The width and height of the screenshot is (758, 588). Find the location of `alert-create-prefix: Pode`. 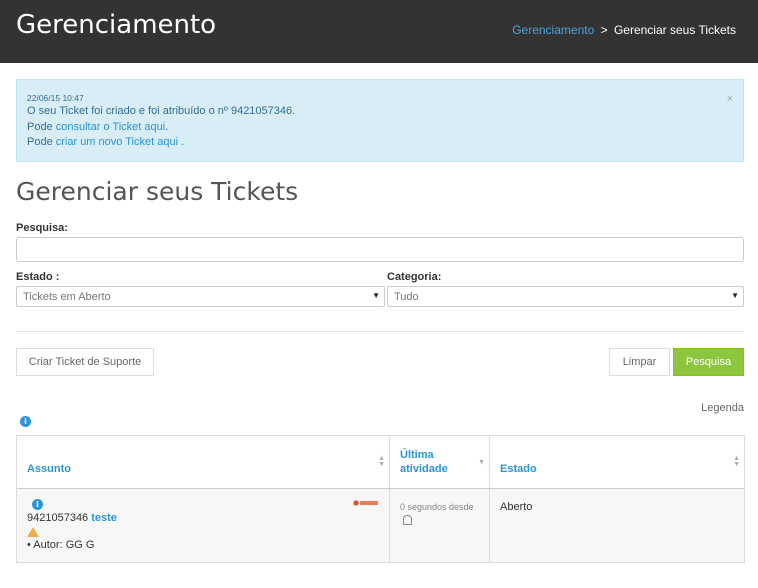

alert-create-prefix: Pode is located at coordinates (41, 142).